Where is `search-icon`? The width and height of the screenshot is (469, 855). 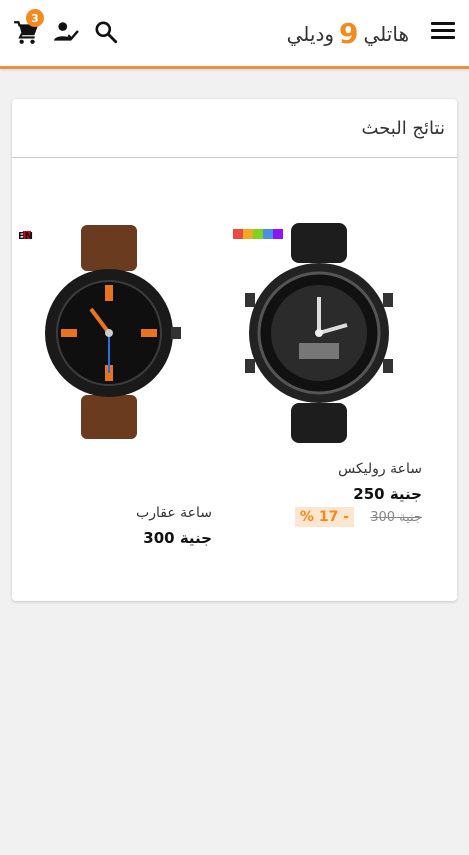
search-icon is located at coordinates (106, 32).